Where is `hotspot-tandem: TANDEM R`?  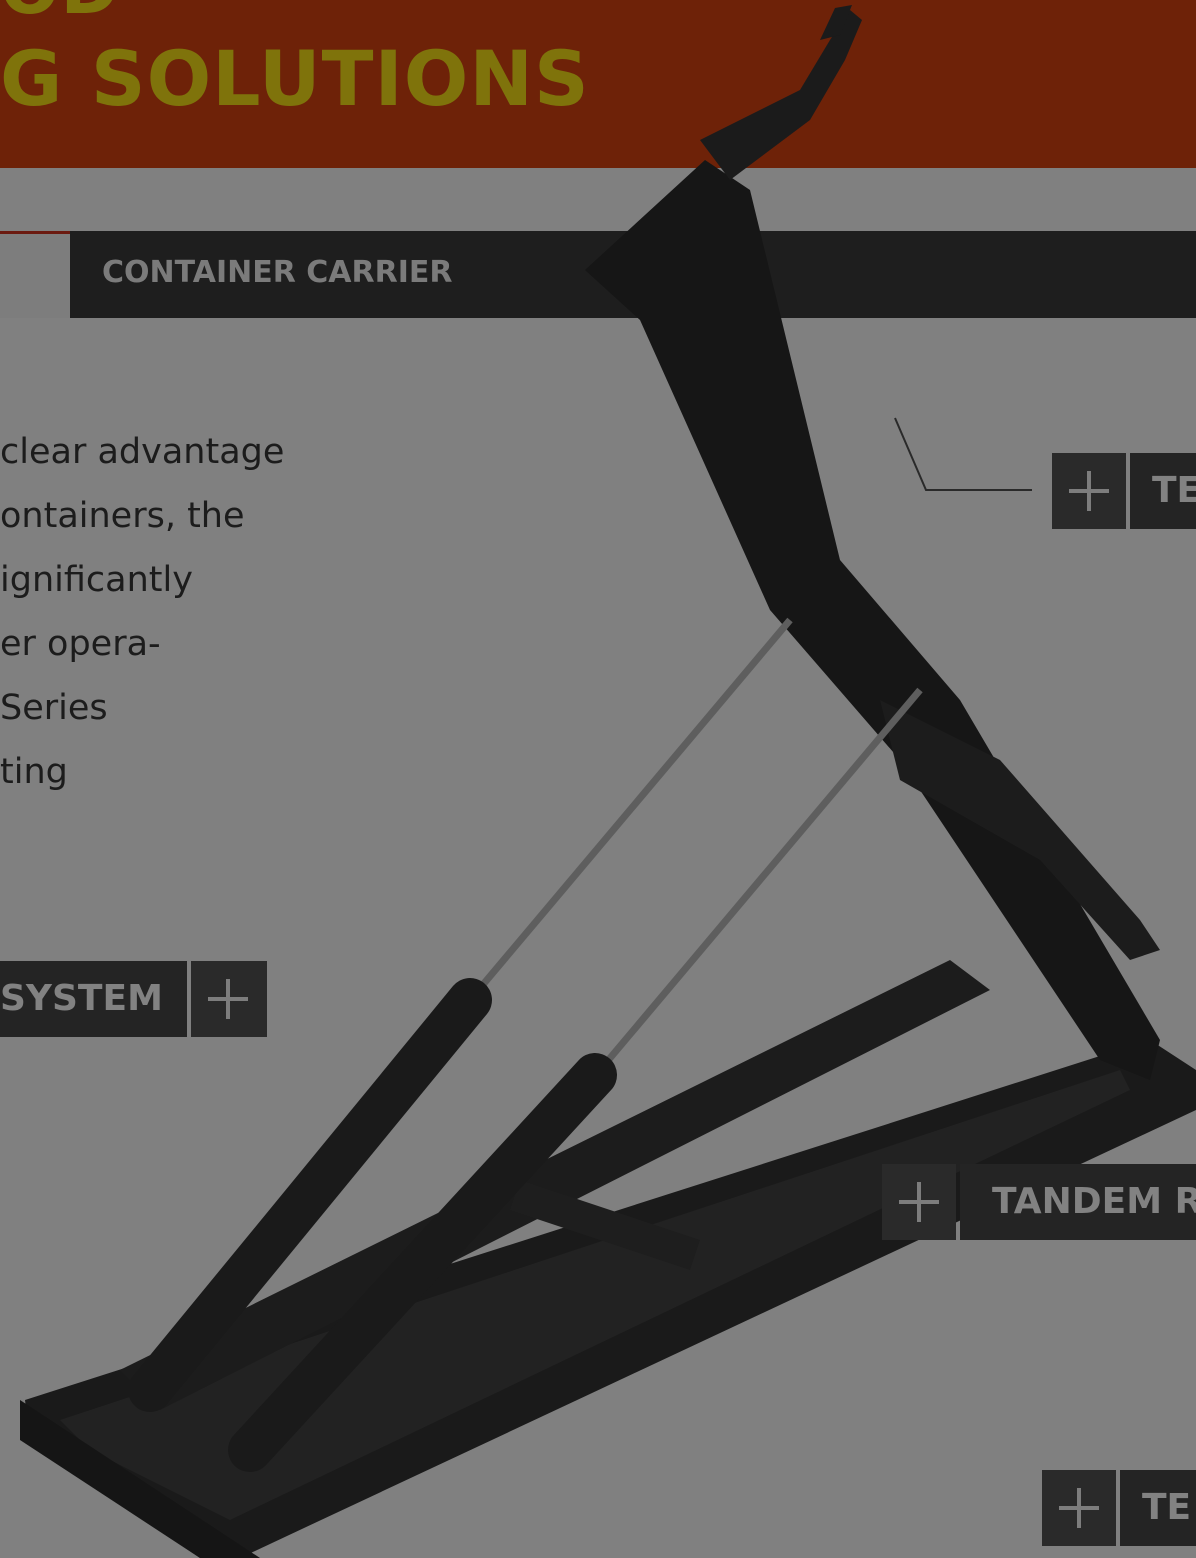 hotspot-tandem: TANDEM R is located at coordinates (1039, 1202).